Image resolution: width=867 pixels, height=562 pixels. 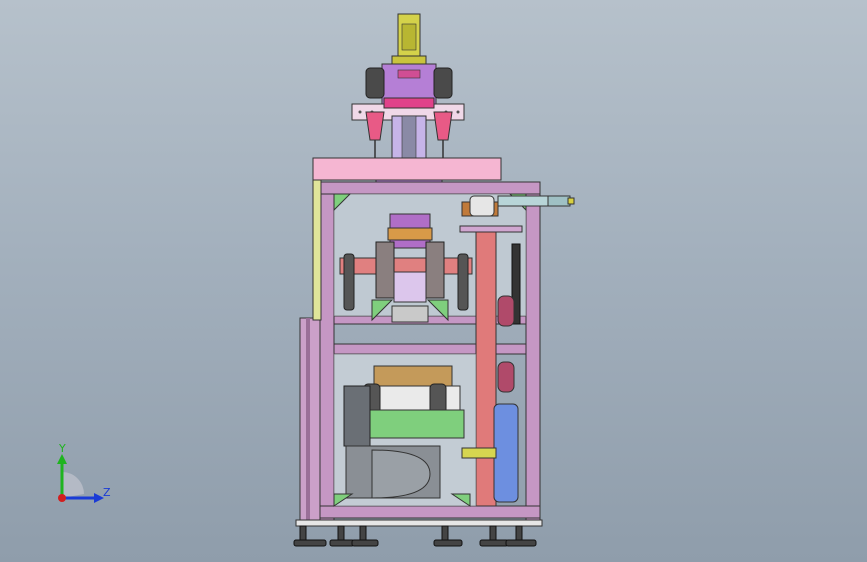 What do you see at coordinates (415, 430) in the screenshot?
I see `lower-interior` at bounding box center [415, 430].